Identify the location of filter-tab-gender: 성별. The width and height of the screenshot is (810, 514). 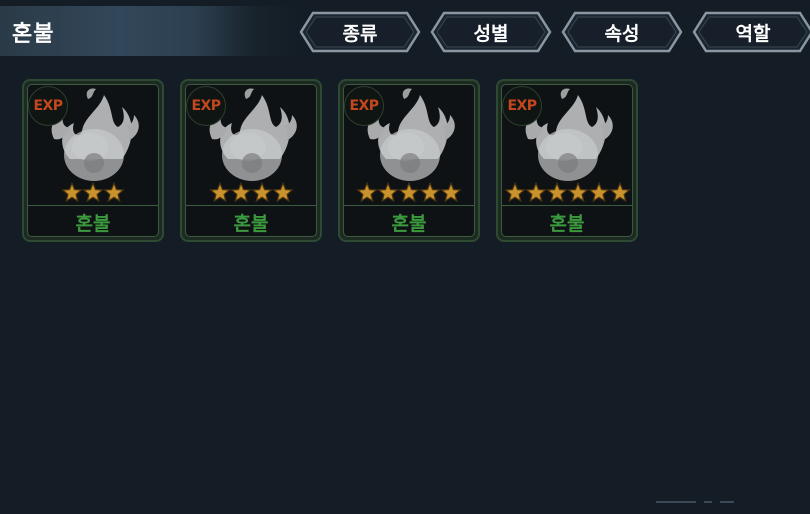
(491, 32).